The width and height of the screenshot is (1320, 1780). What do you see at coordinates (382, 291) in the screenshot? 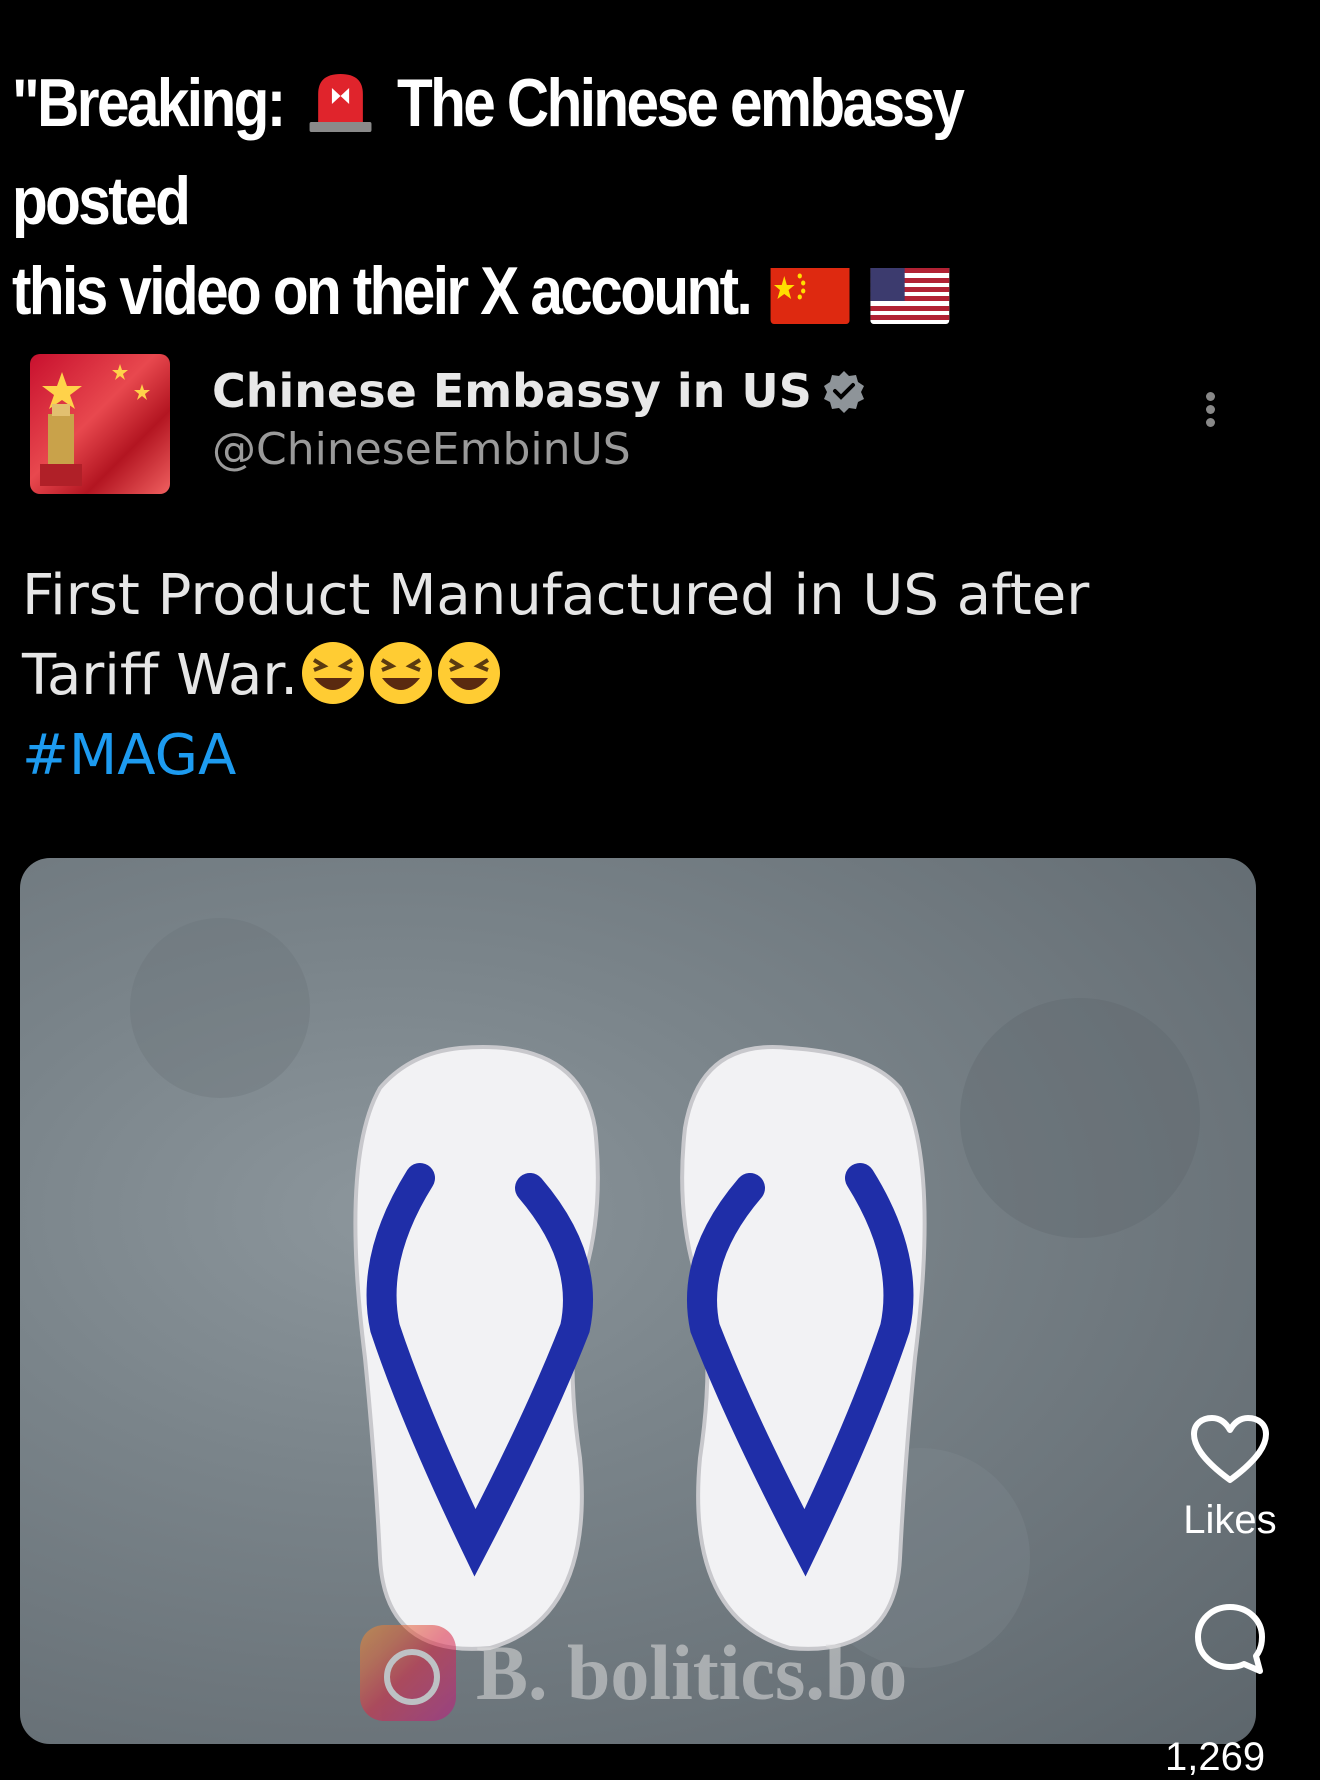
I see `caption-line2: this video on their X account.` at bounding box center [382, 291].